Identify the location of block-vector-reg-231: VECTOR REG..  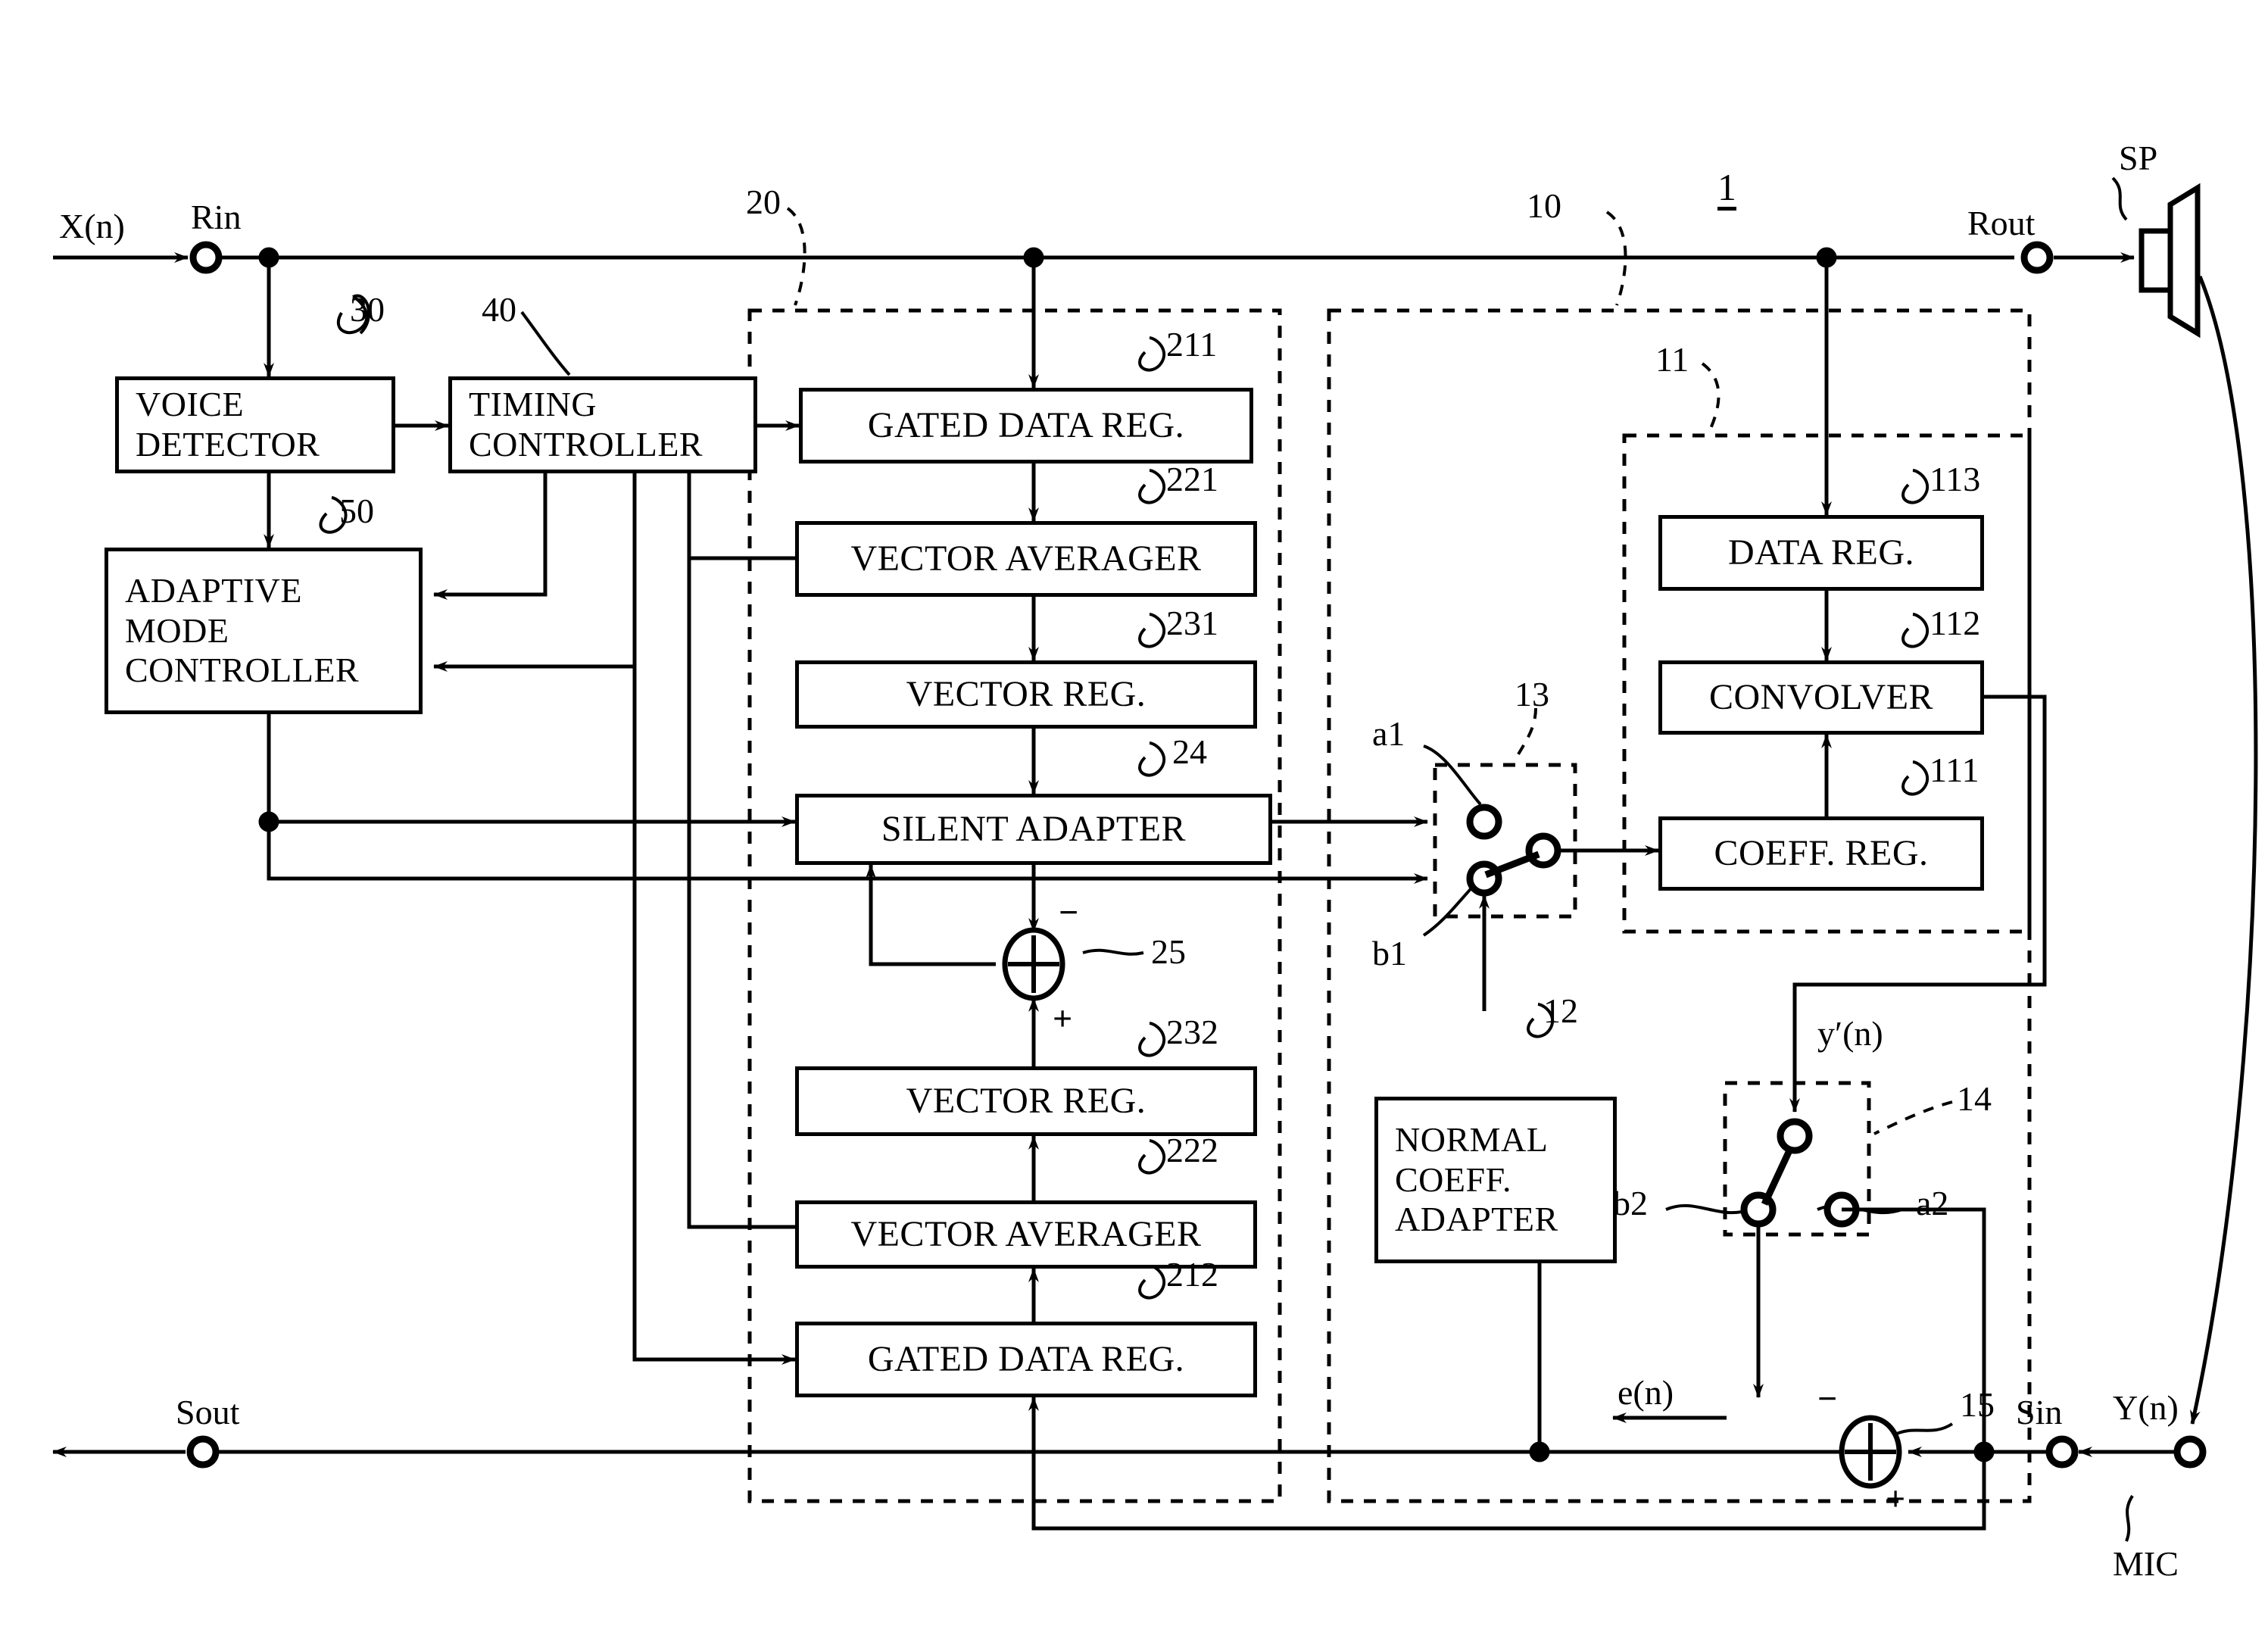
(1026, 694).